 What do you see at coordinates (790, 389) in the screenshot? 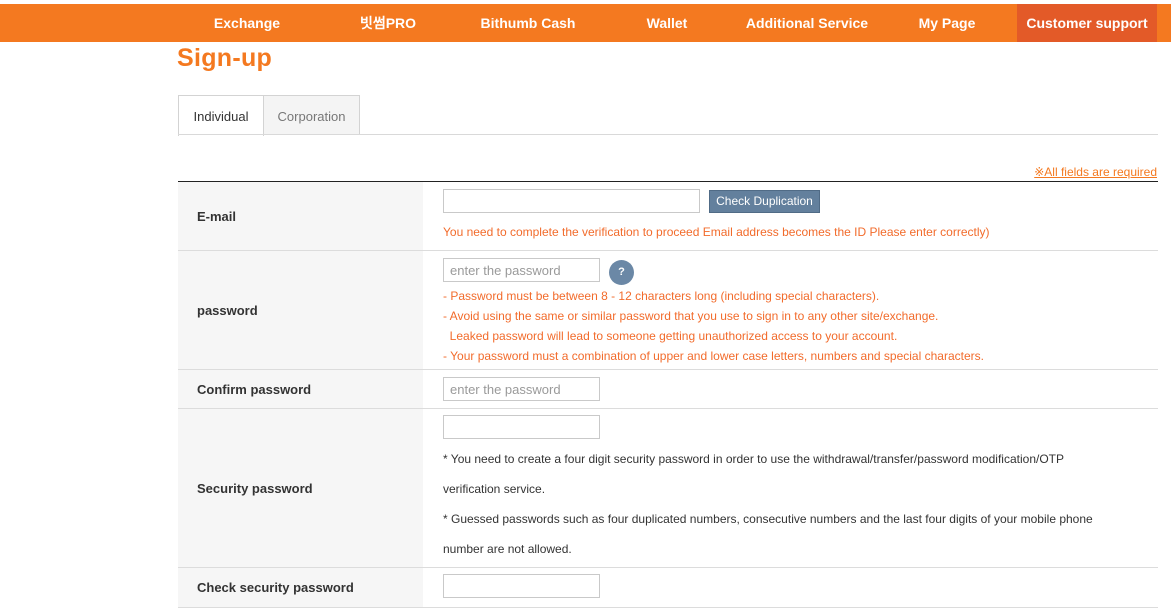
I see `confirm-password-value-cell` at bounding box center [790, 389].